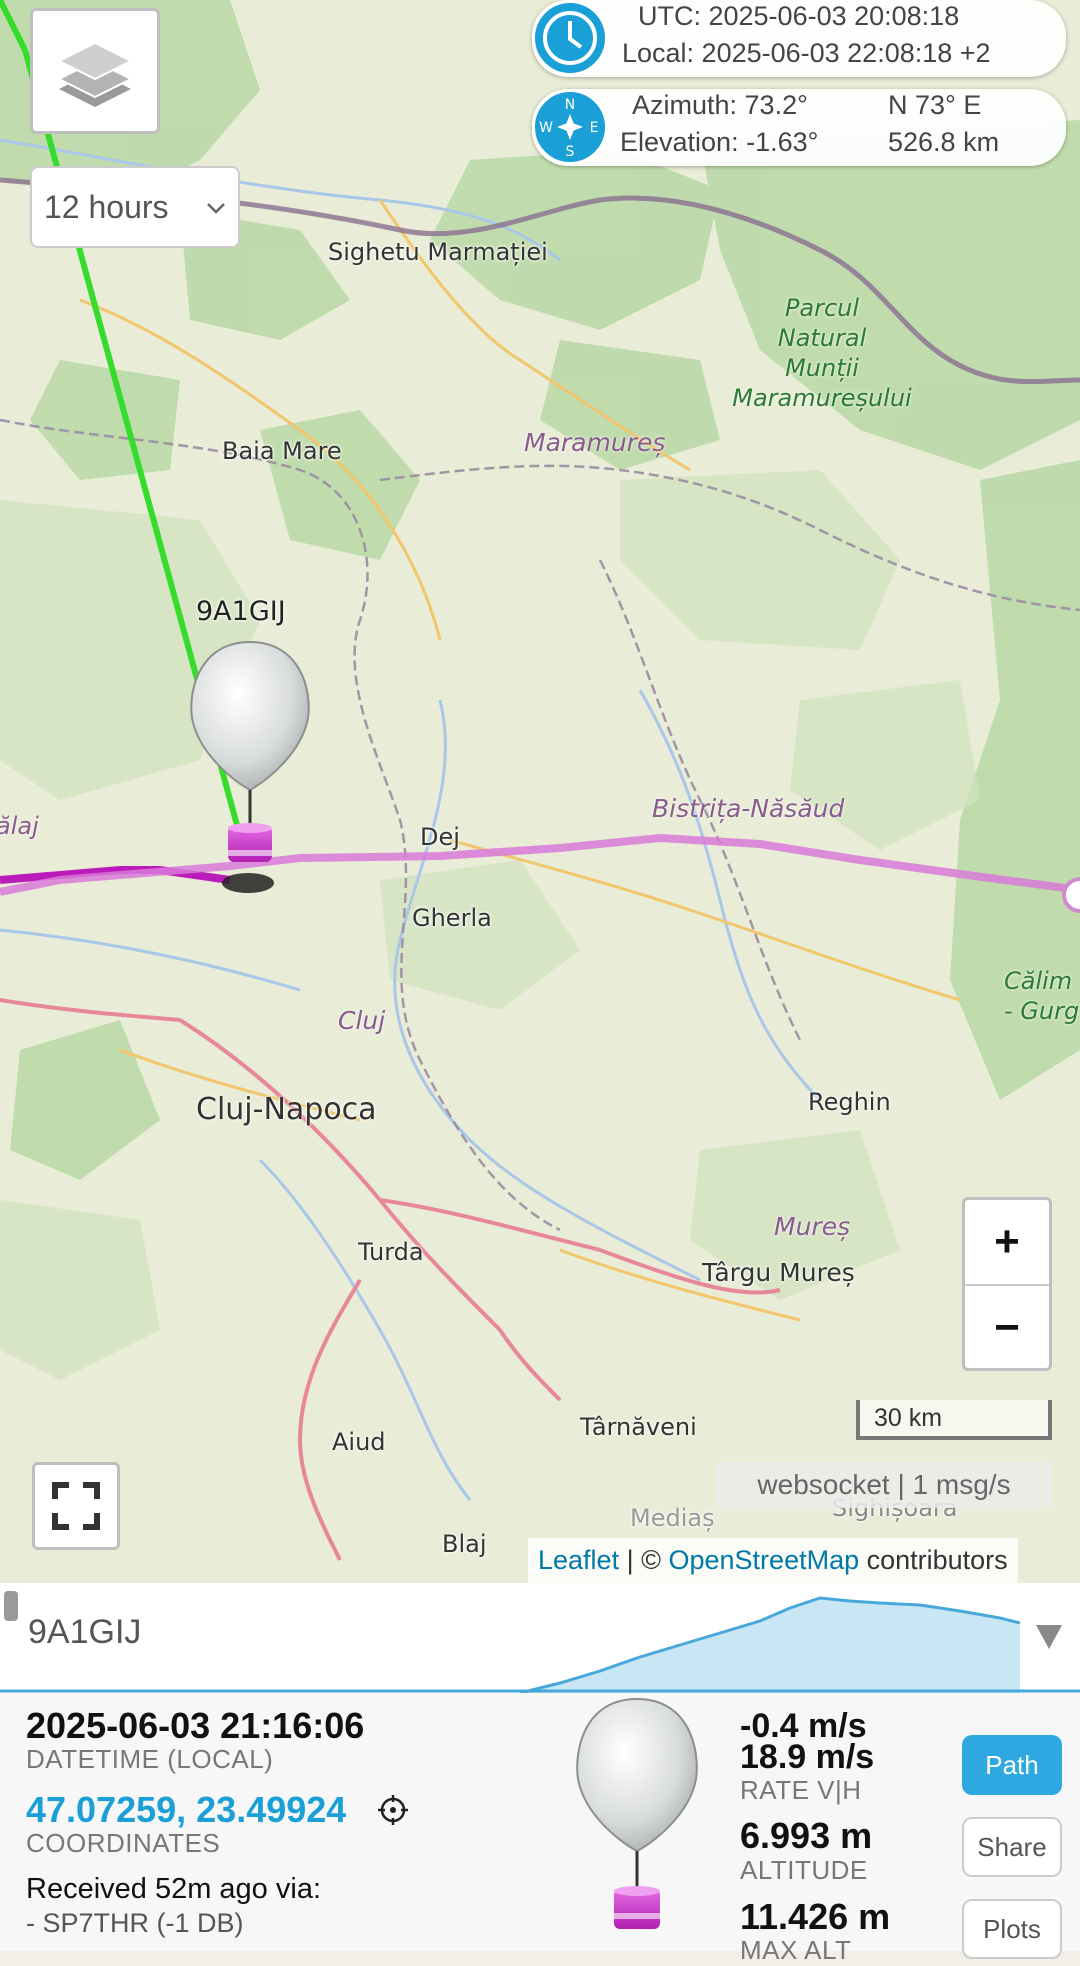  What do you see at coordinates (1012, 1929) in the screenshot?
I see `plots-button: Plots` at bounding box center [1012, 1929].